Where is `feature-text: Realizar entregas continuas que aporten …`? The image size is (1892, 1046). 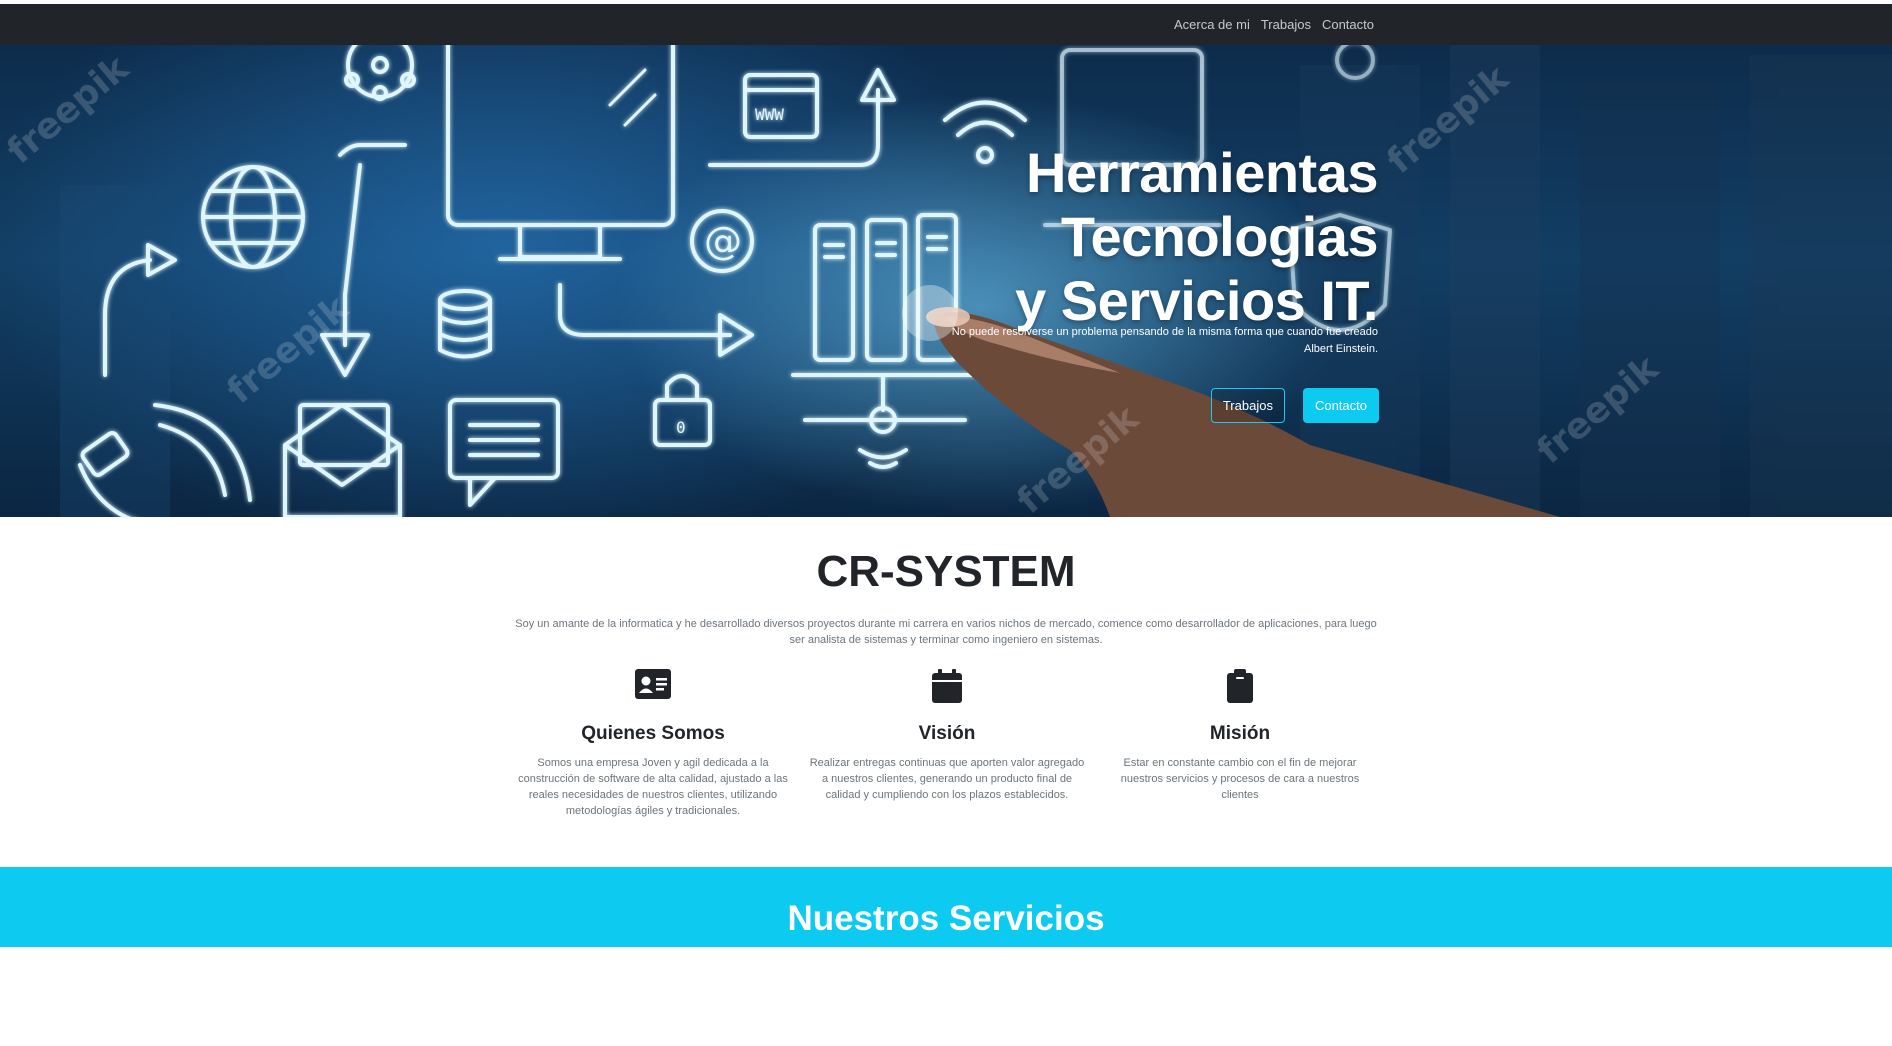
feature-text: Realizar entregas continuas que aporten … is located at coordinates (947, 779).